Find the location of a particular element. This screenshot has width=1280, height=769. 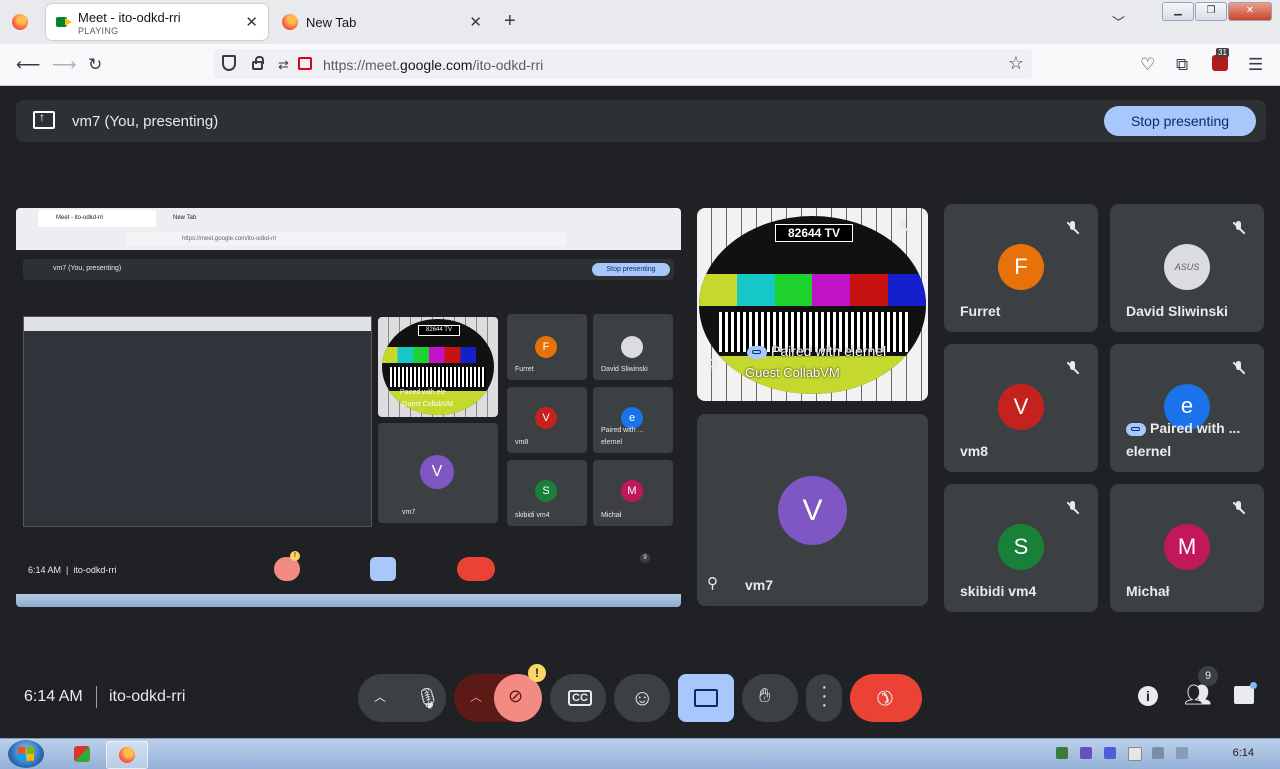

window-controls: ▁ ❐ ✕ is located at coordinates (1217, 11).